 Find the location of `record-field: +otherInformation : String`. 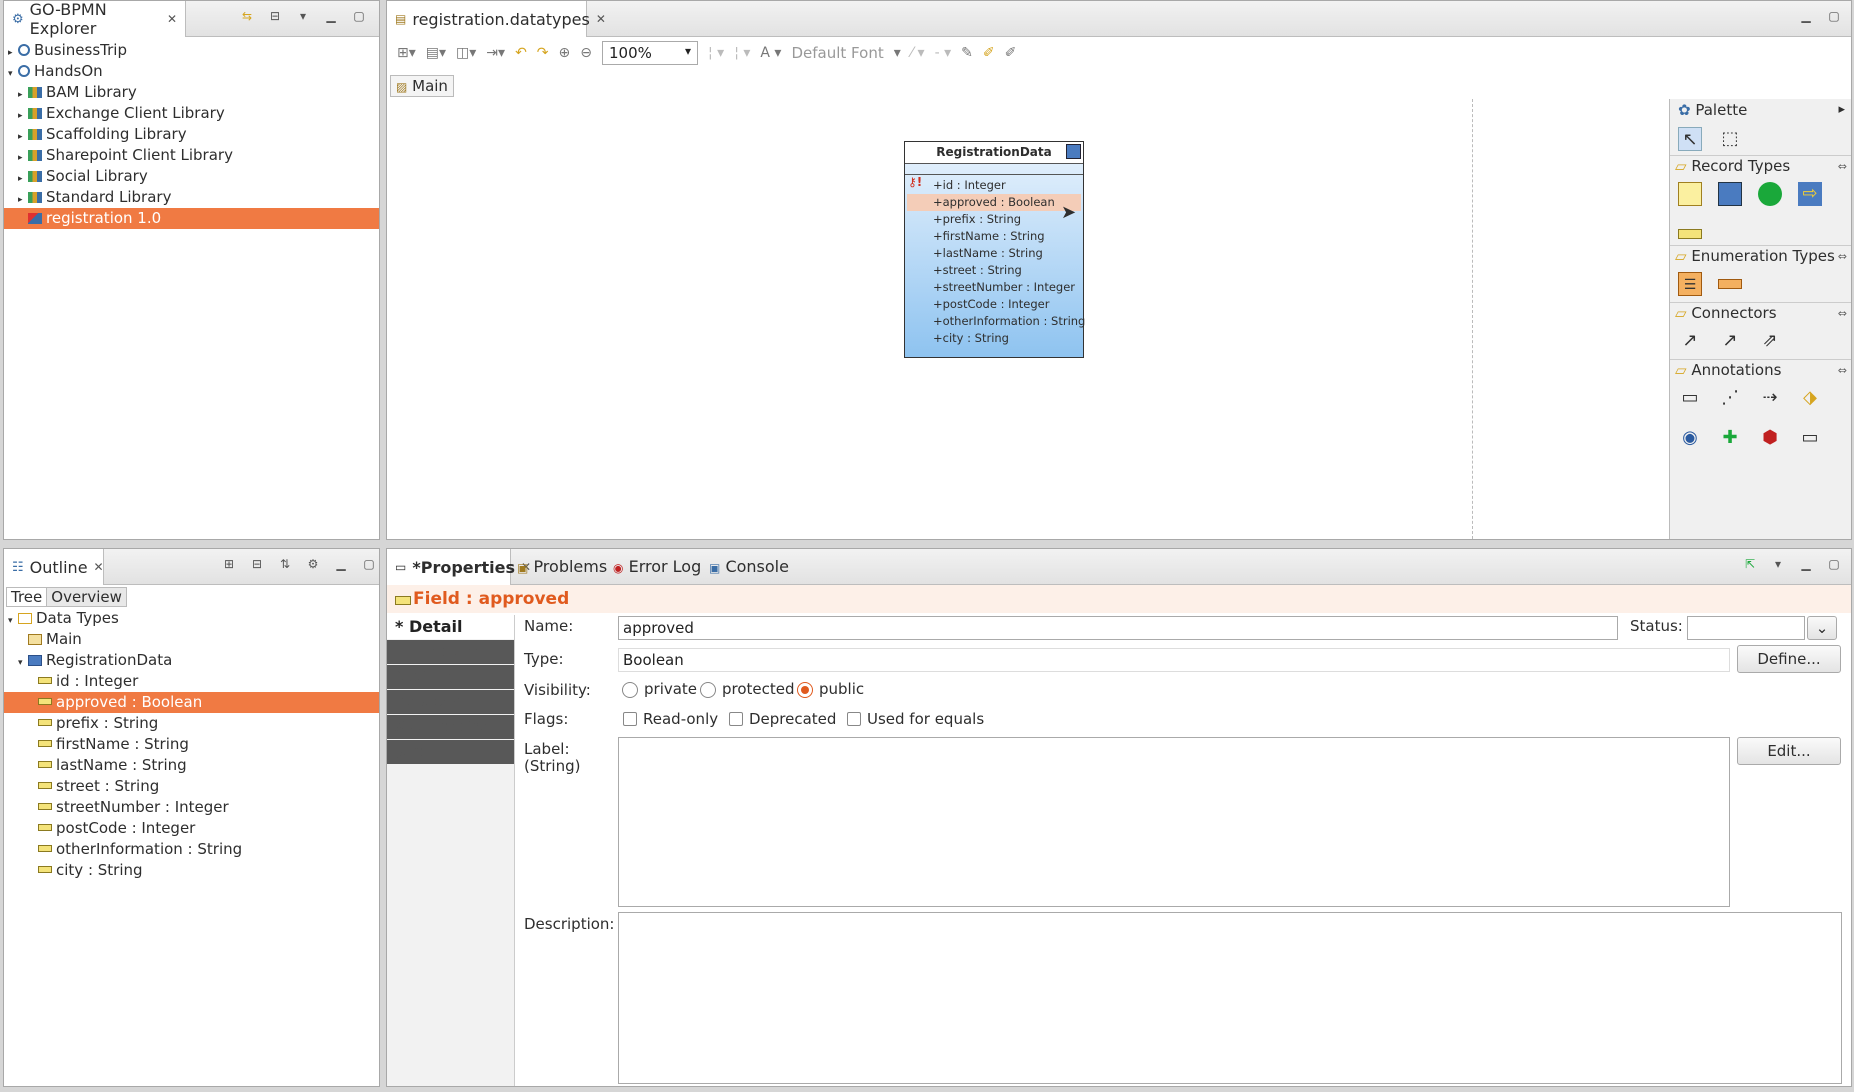

record-field: +otherInformation : String is located at coordinates (1009, 321).